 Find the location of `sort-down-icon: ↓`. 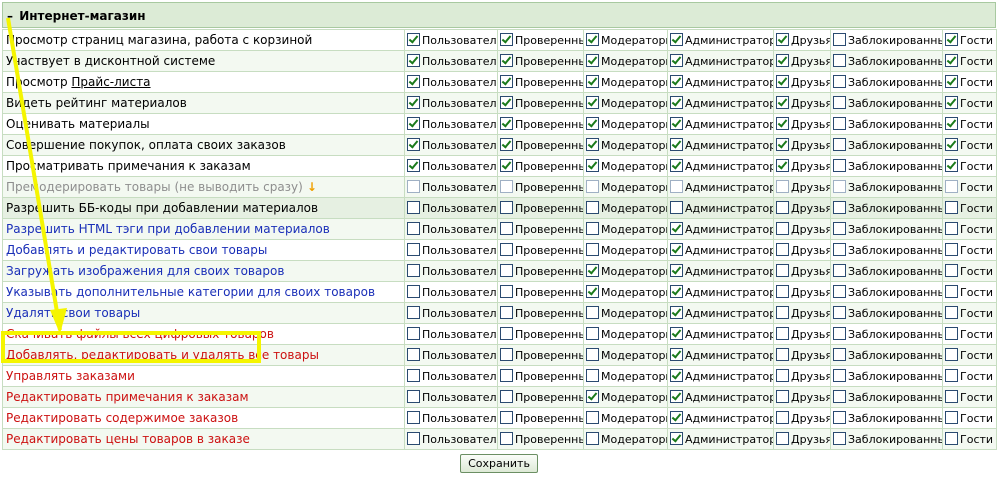

sort-down-icon: ↓ is located at coordinates (312, 187).